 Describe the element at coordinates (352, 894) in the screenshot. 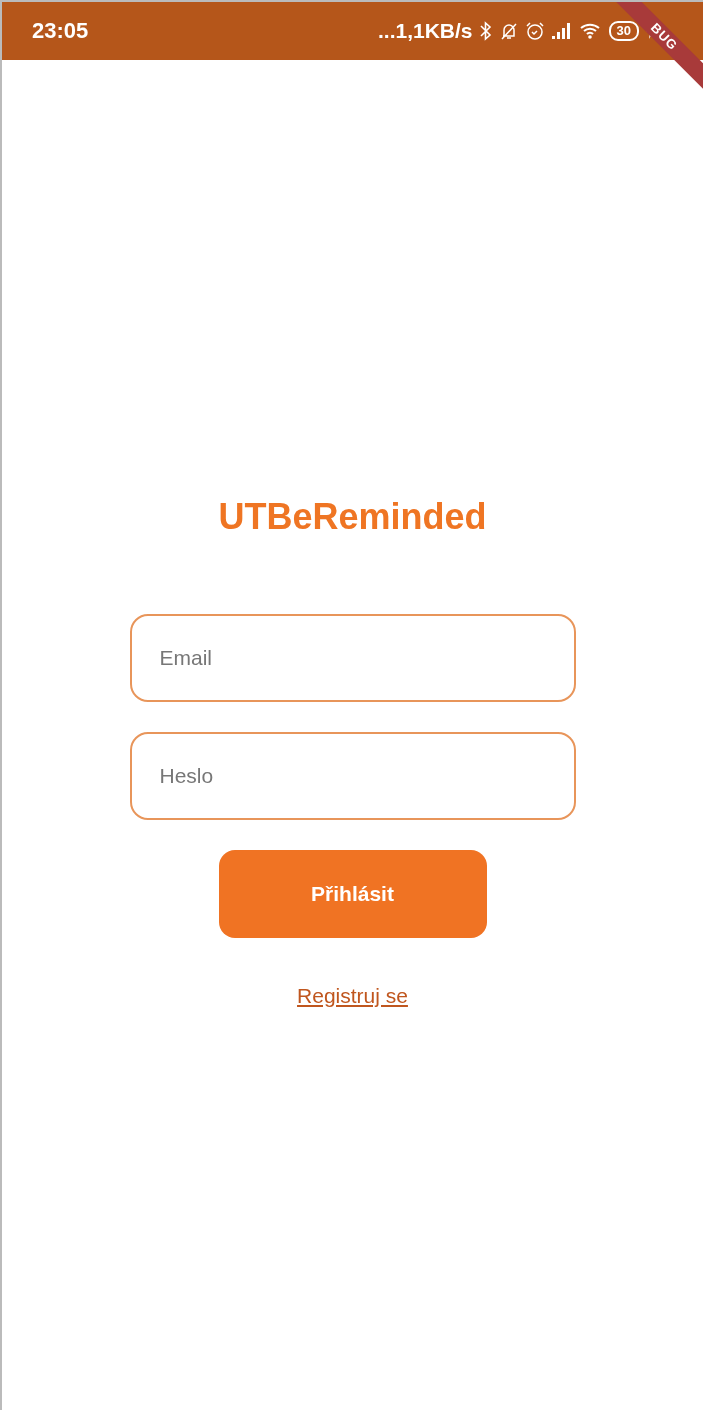

I see `login-button: Přihlásit` at that location.